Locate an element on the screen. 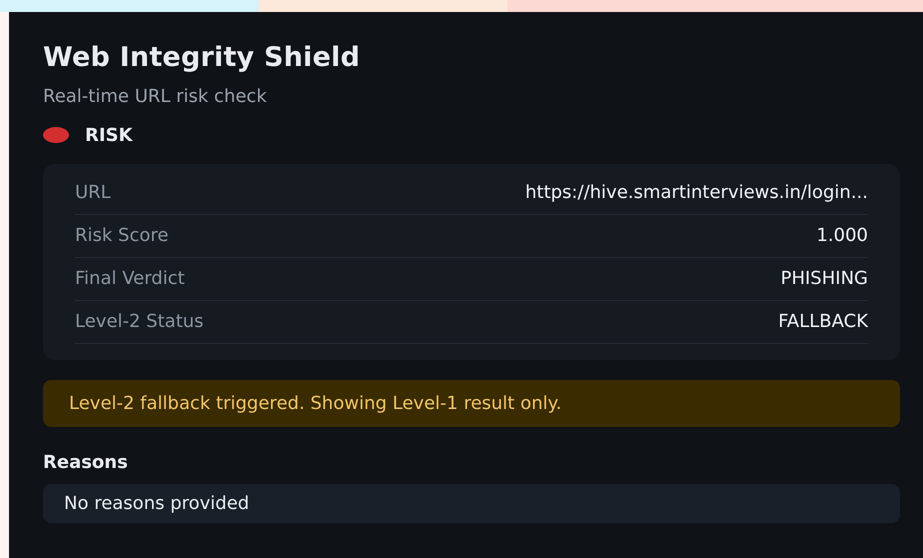  subtitle: Real-time URL risk check is located at coordinates (155, 96).